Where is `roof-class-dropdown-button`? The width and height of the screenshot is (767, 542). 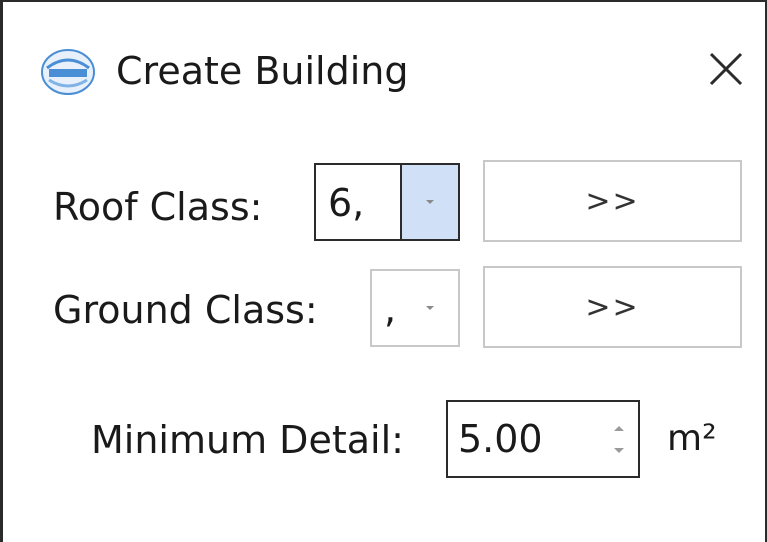 roof-class-dropdown-button is located at coordinates (429, 202).